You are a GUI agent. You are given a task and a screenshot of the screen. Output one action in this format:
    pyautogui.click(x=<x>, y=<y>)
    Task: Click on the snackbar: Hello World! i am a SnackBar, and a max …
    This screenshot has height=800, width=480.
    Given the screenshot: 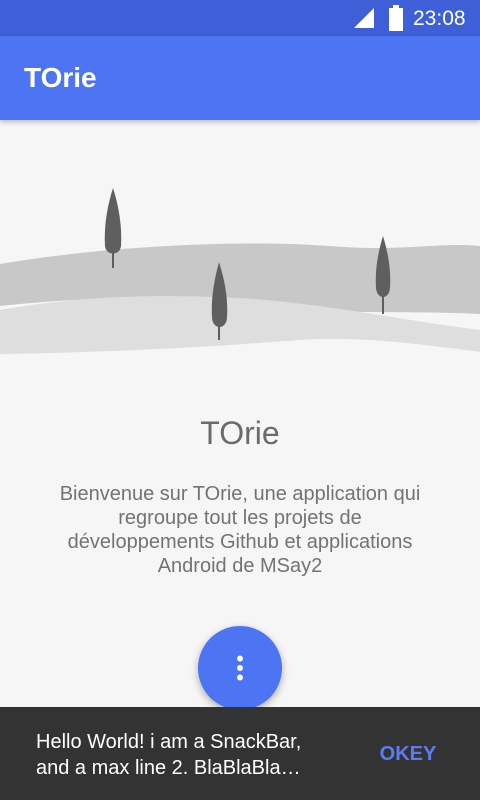 What is the action you would take?
    pyautogui.click(x=240, y=753)
    